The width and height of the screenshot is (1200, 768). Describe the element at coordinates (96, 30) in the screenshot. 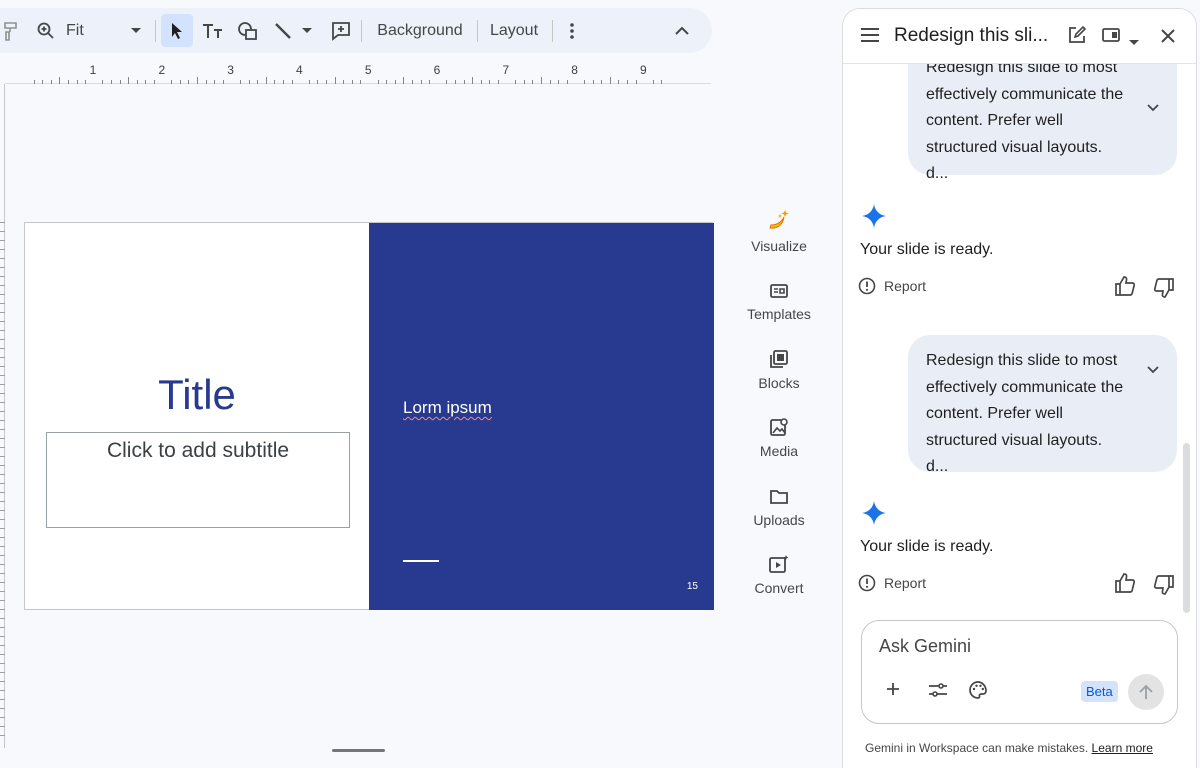

I see `zoom-select: Fit` at that location.